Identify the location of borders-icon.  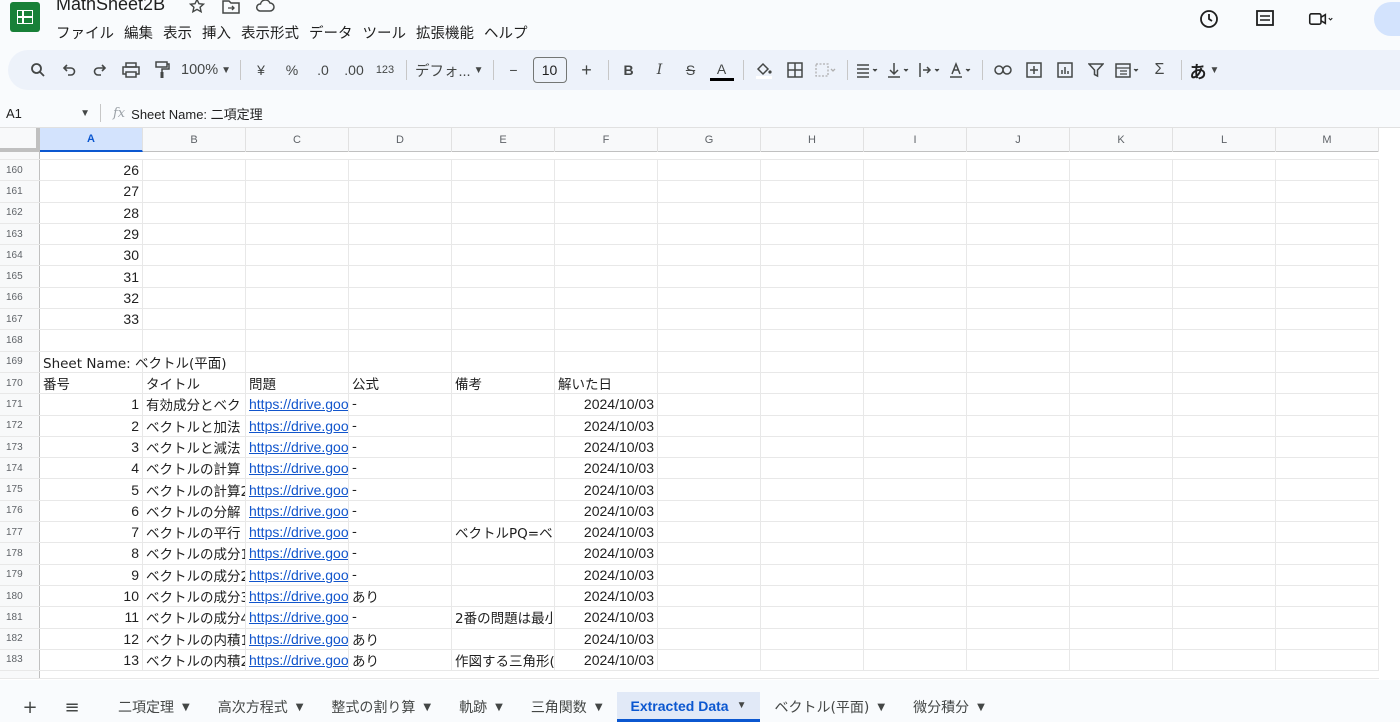
(795, 70).